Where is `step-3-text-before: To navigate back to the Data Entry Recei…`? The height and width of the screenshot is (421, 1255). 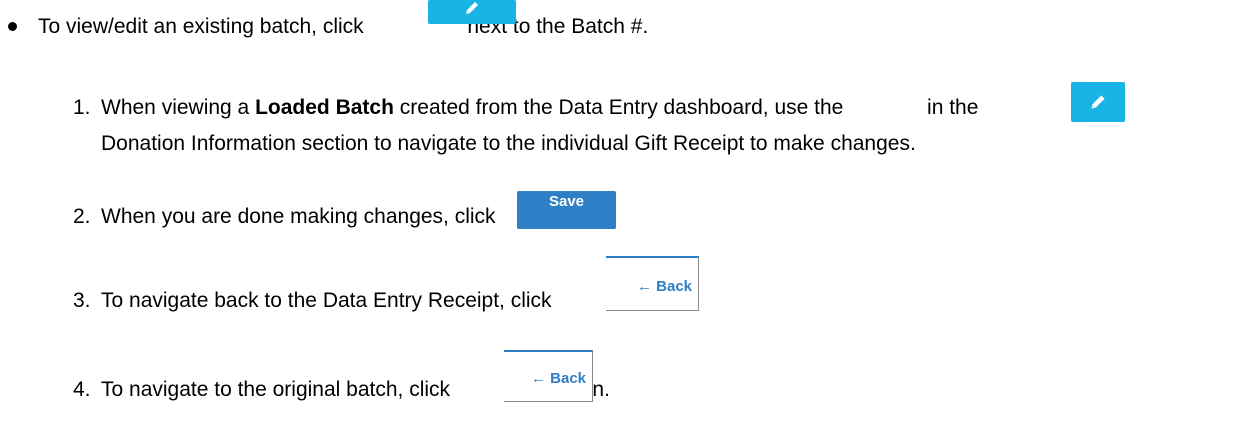 step-3-text-before: To navigate back to the Data Entry Recei… is located at coordinates (329, 300).